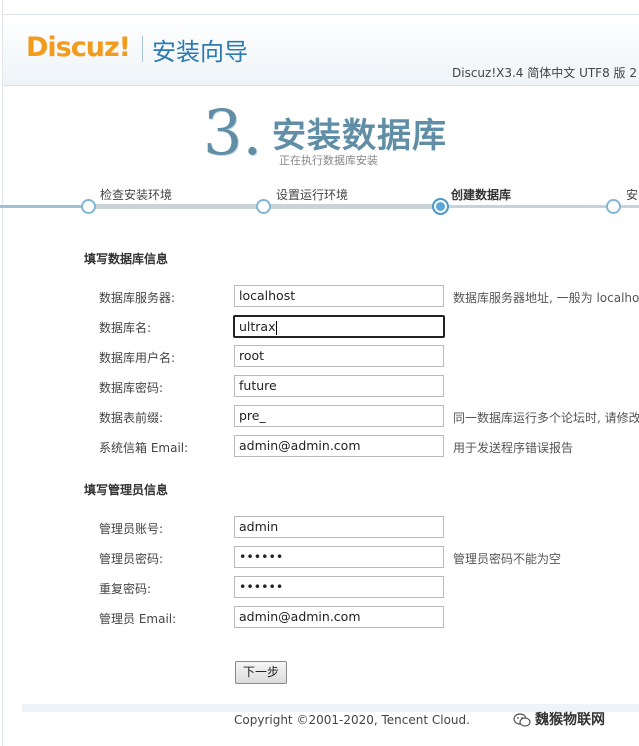  What do you see at coordinates (131, 418) in the screenshot?
I see `table-prefix-label: 数据表前缀:` at bounding box center [131, 418].